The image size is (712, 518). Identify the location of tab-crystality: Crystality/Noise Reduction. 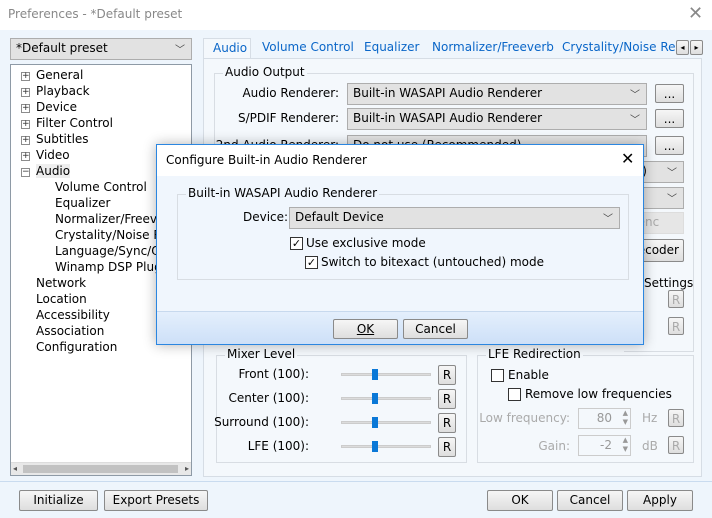
(618, 48).